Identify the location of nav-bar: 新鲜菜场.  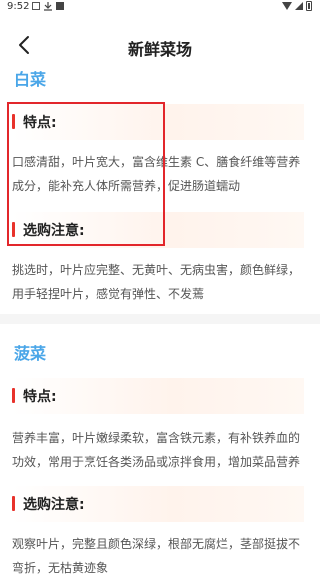
(160, 47).